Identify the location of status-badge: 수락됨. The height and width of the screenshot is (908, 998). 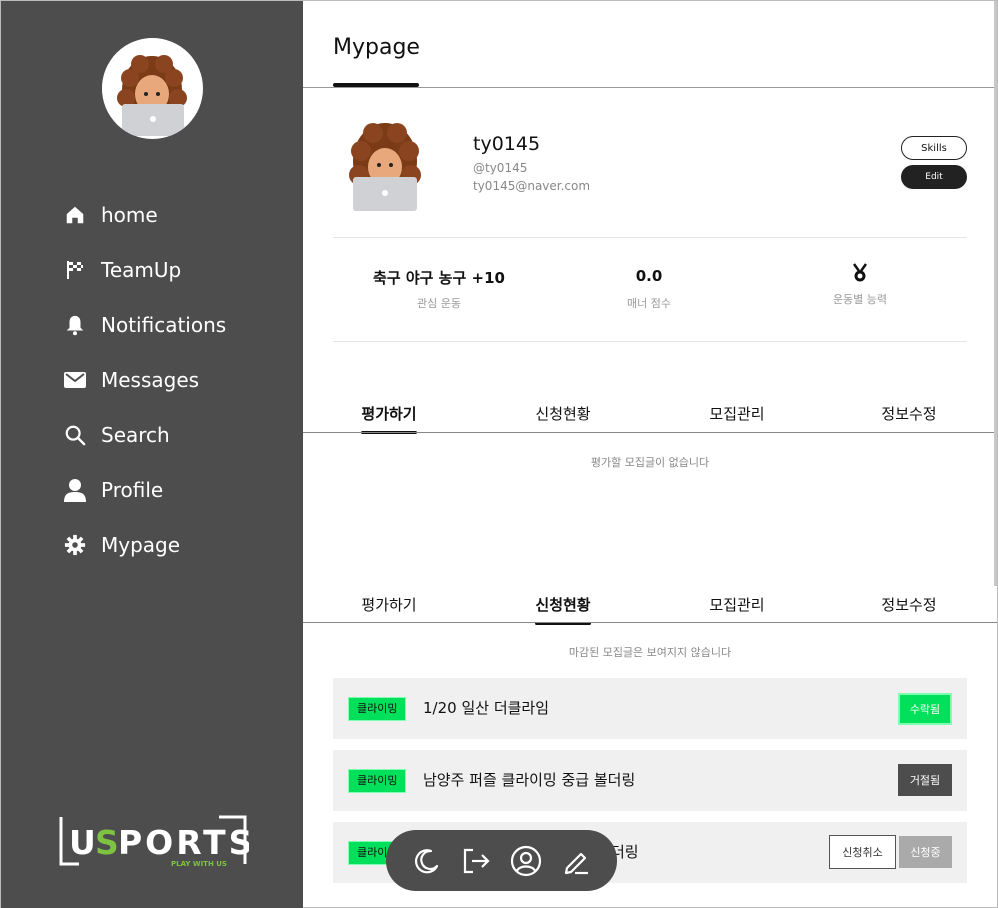
(925, 709).